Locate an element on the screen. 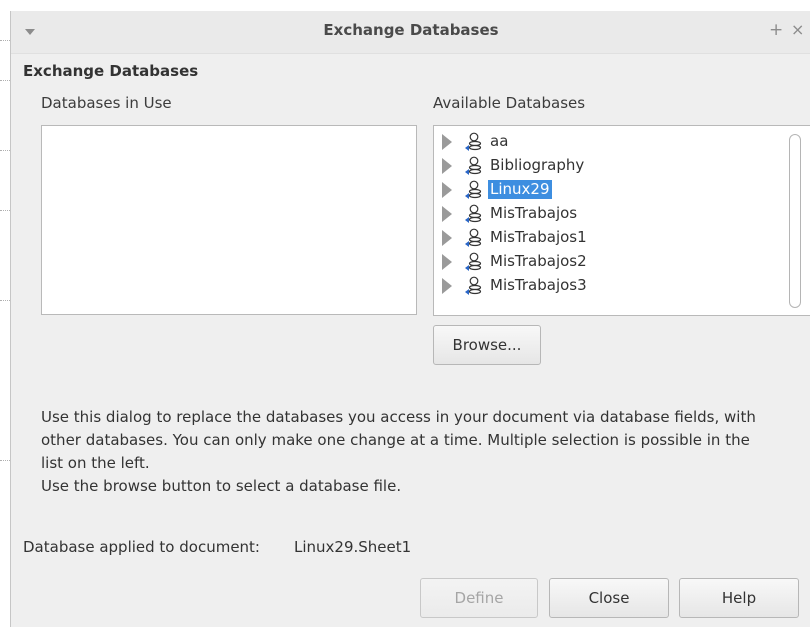 This screenshot has height=627, width=810. tree-item-label: Linux29 is located at coordinates (520, 189).